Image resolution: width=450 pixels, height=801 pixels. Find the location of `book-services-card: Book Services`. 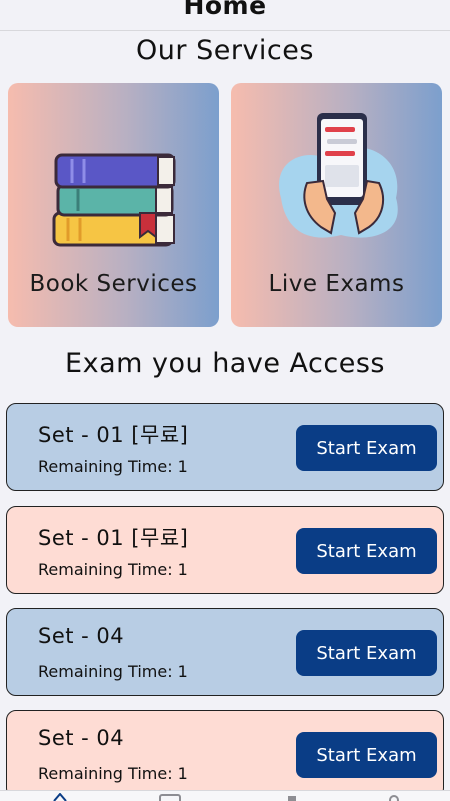

book-services-card: Book Services is located at coordinates (113, 205).